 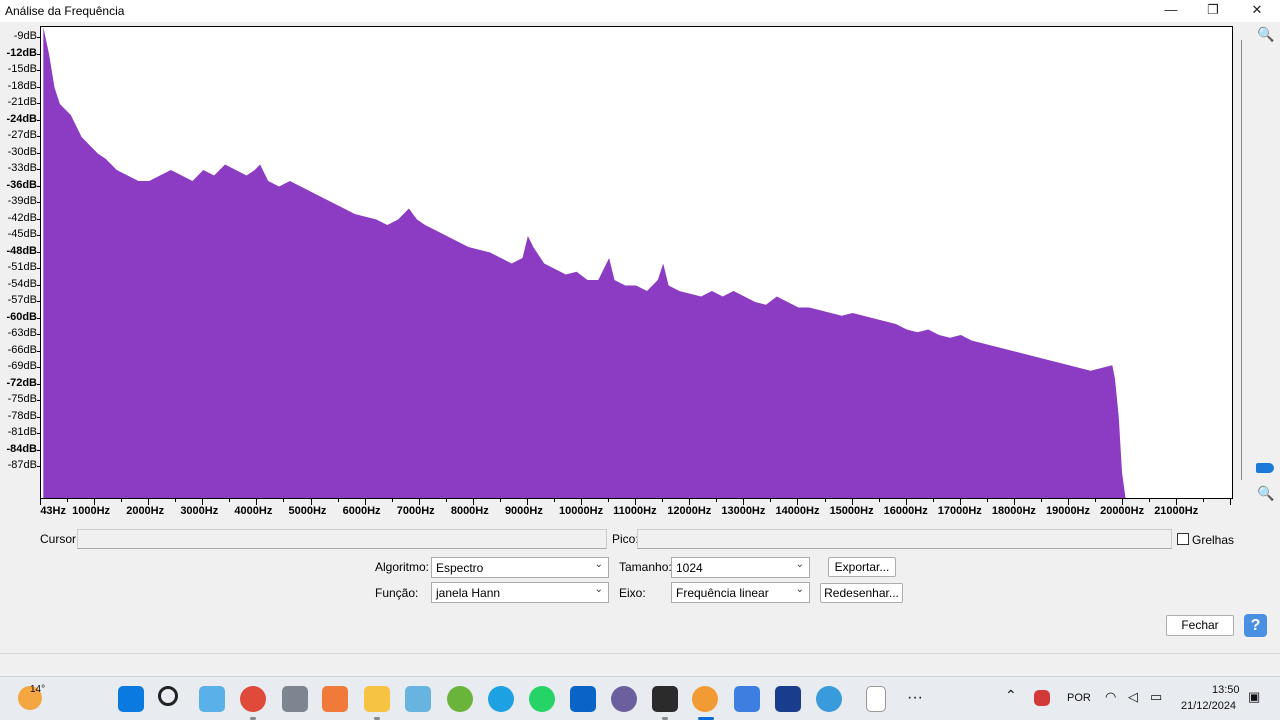 I want to click on language-indicator: POR, so click(x=1079, y=698).